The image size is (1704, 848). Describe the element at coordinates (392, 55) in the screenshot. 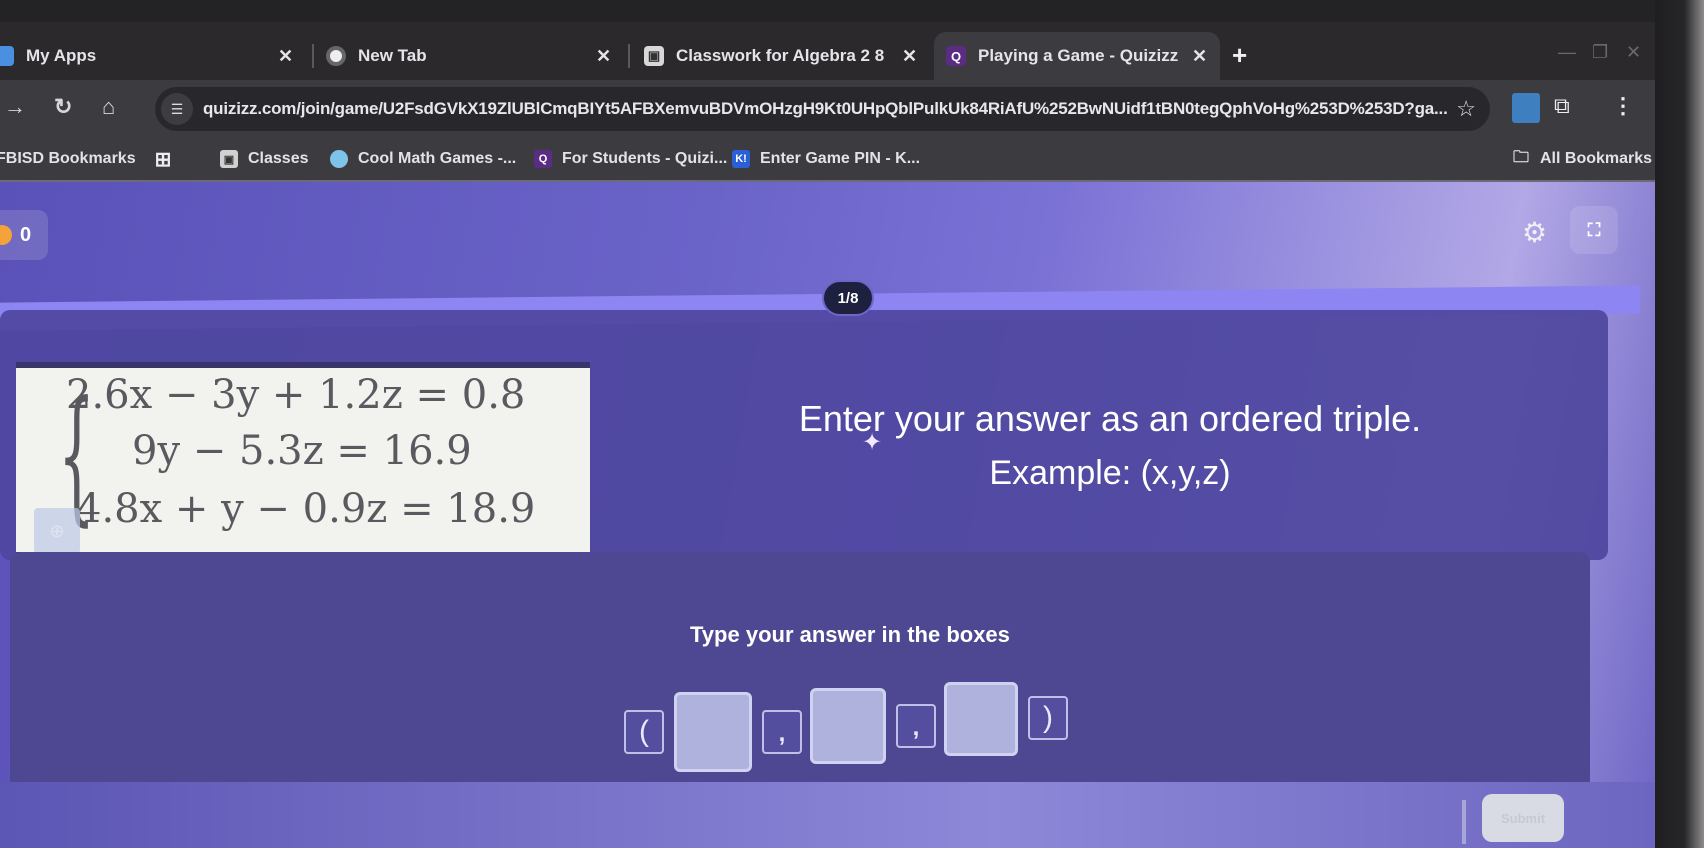

I see `tab-label: New Tab` at that location.